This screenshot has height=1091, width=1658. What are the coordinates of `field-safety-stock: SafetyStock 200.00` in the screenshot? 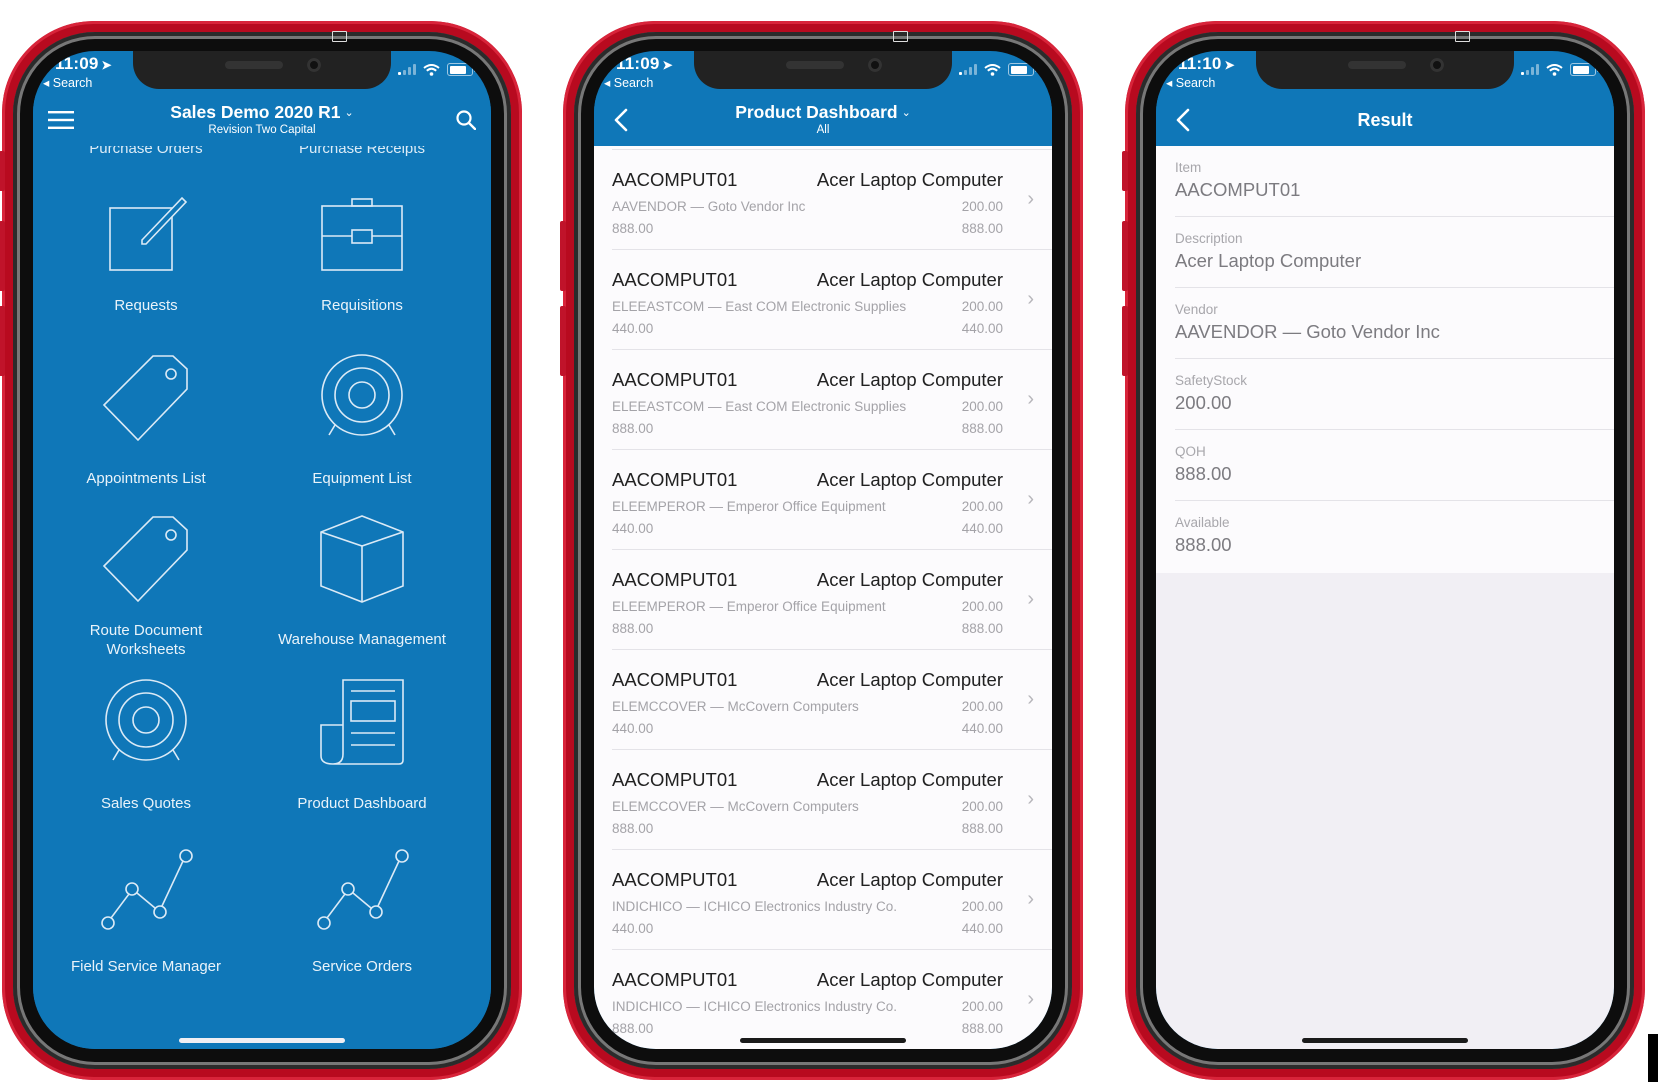 It's located at (1394, 394).